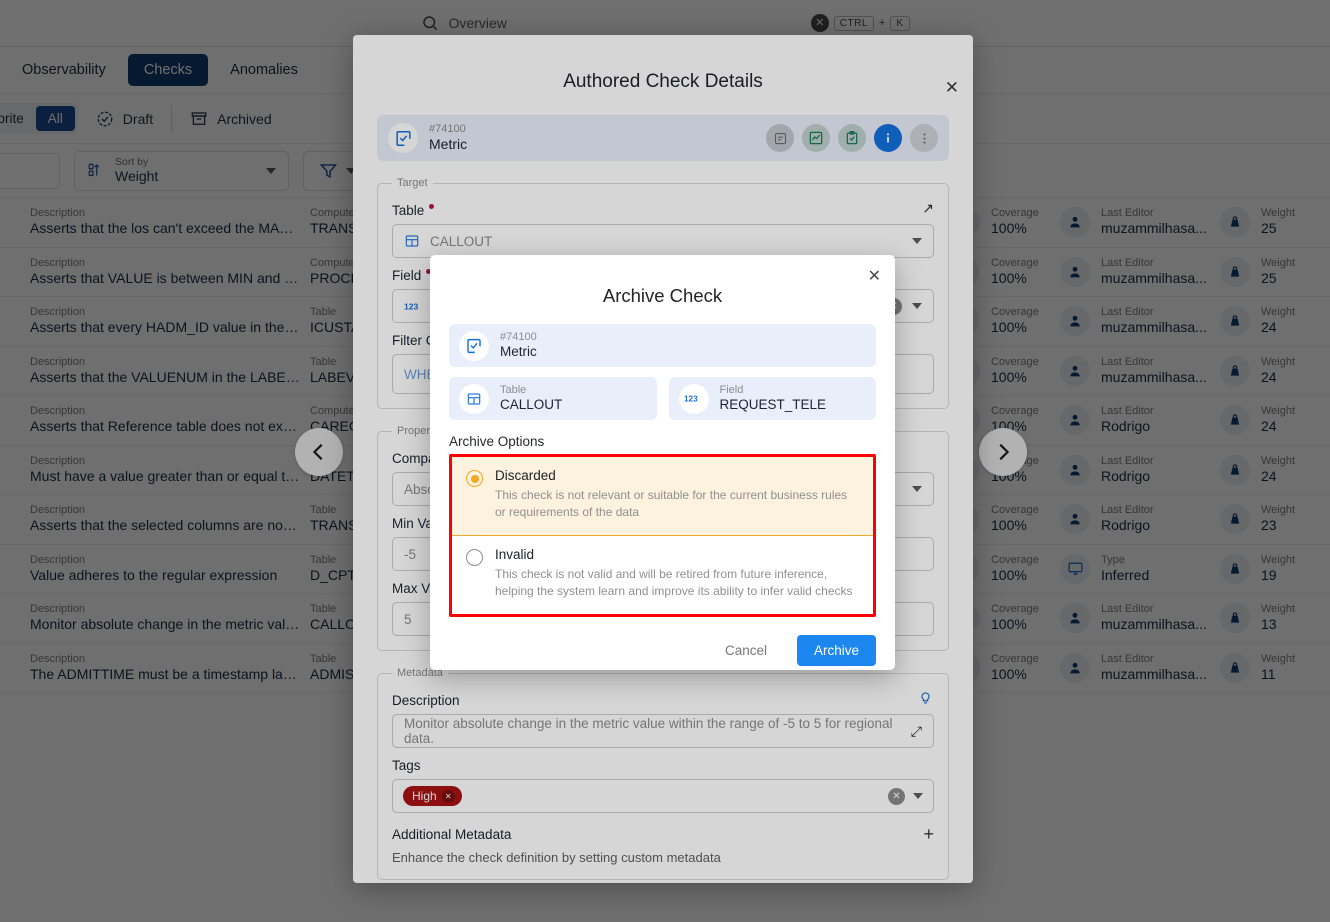  I want to click on table-badge-icon, so click(474, 398).